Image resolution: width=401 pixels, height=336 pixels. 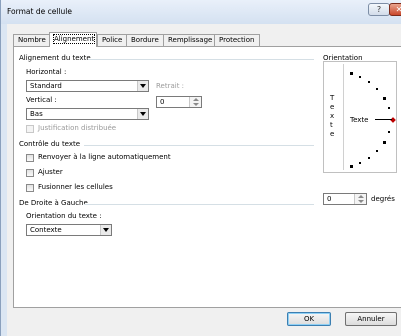 What do you see at coordinates (55, 58) in the screenshot?
I see `text-alignment-group-label: Alignement du texte` at bounding box center [55, 58].